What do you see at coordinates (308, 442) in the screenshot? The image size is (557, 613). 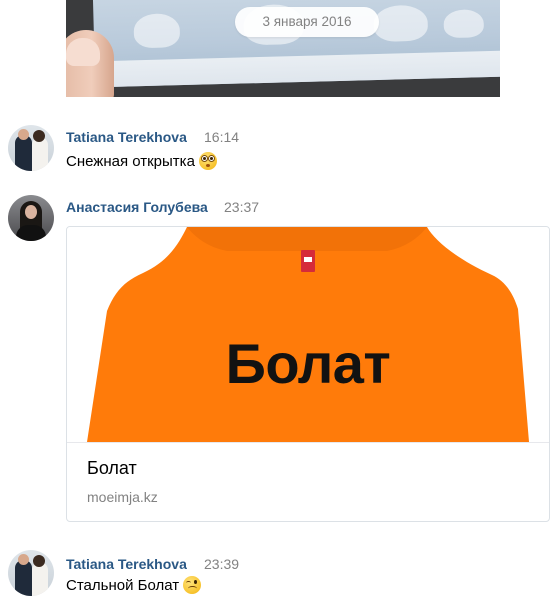 I see `divider` at bounding box center [308, 442].